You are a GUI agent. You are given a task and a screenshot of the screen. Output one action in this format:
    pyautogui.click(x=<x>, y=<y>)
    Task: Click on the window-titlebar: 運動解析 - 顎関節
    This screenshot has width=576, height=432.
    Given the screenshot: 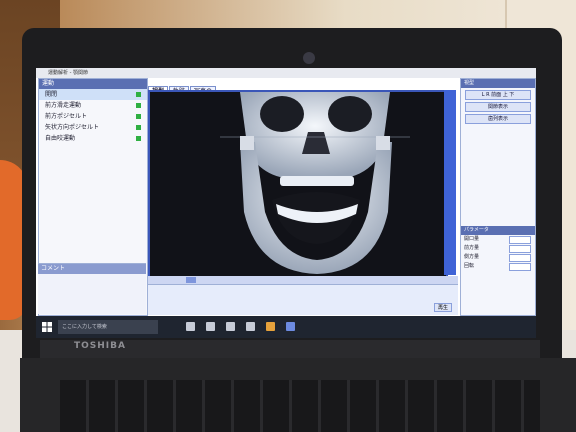 What is the action you would take?
    pyautogui.click(x=286, y=73)
    